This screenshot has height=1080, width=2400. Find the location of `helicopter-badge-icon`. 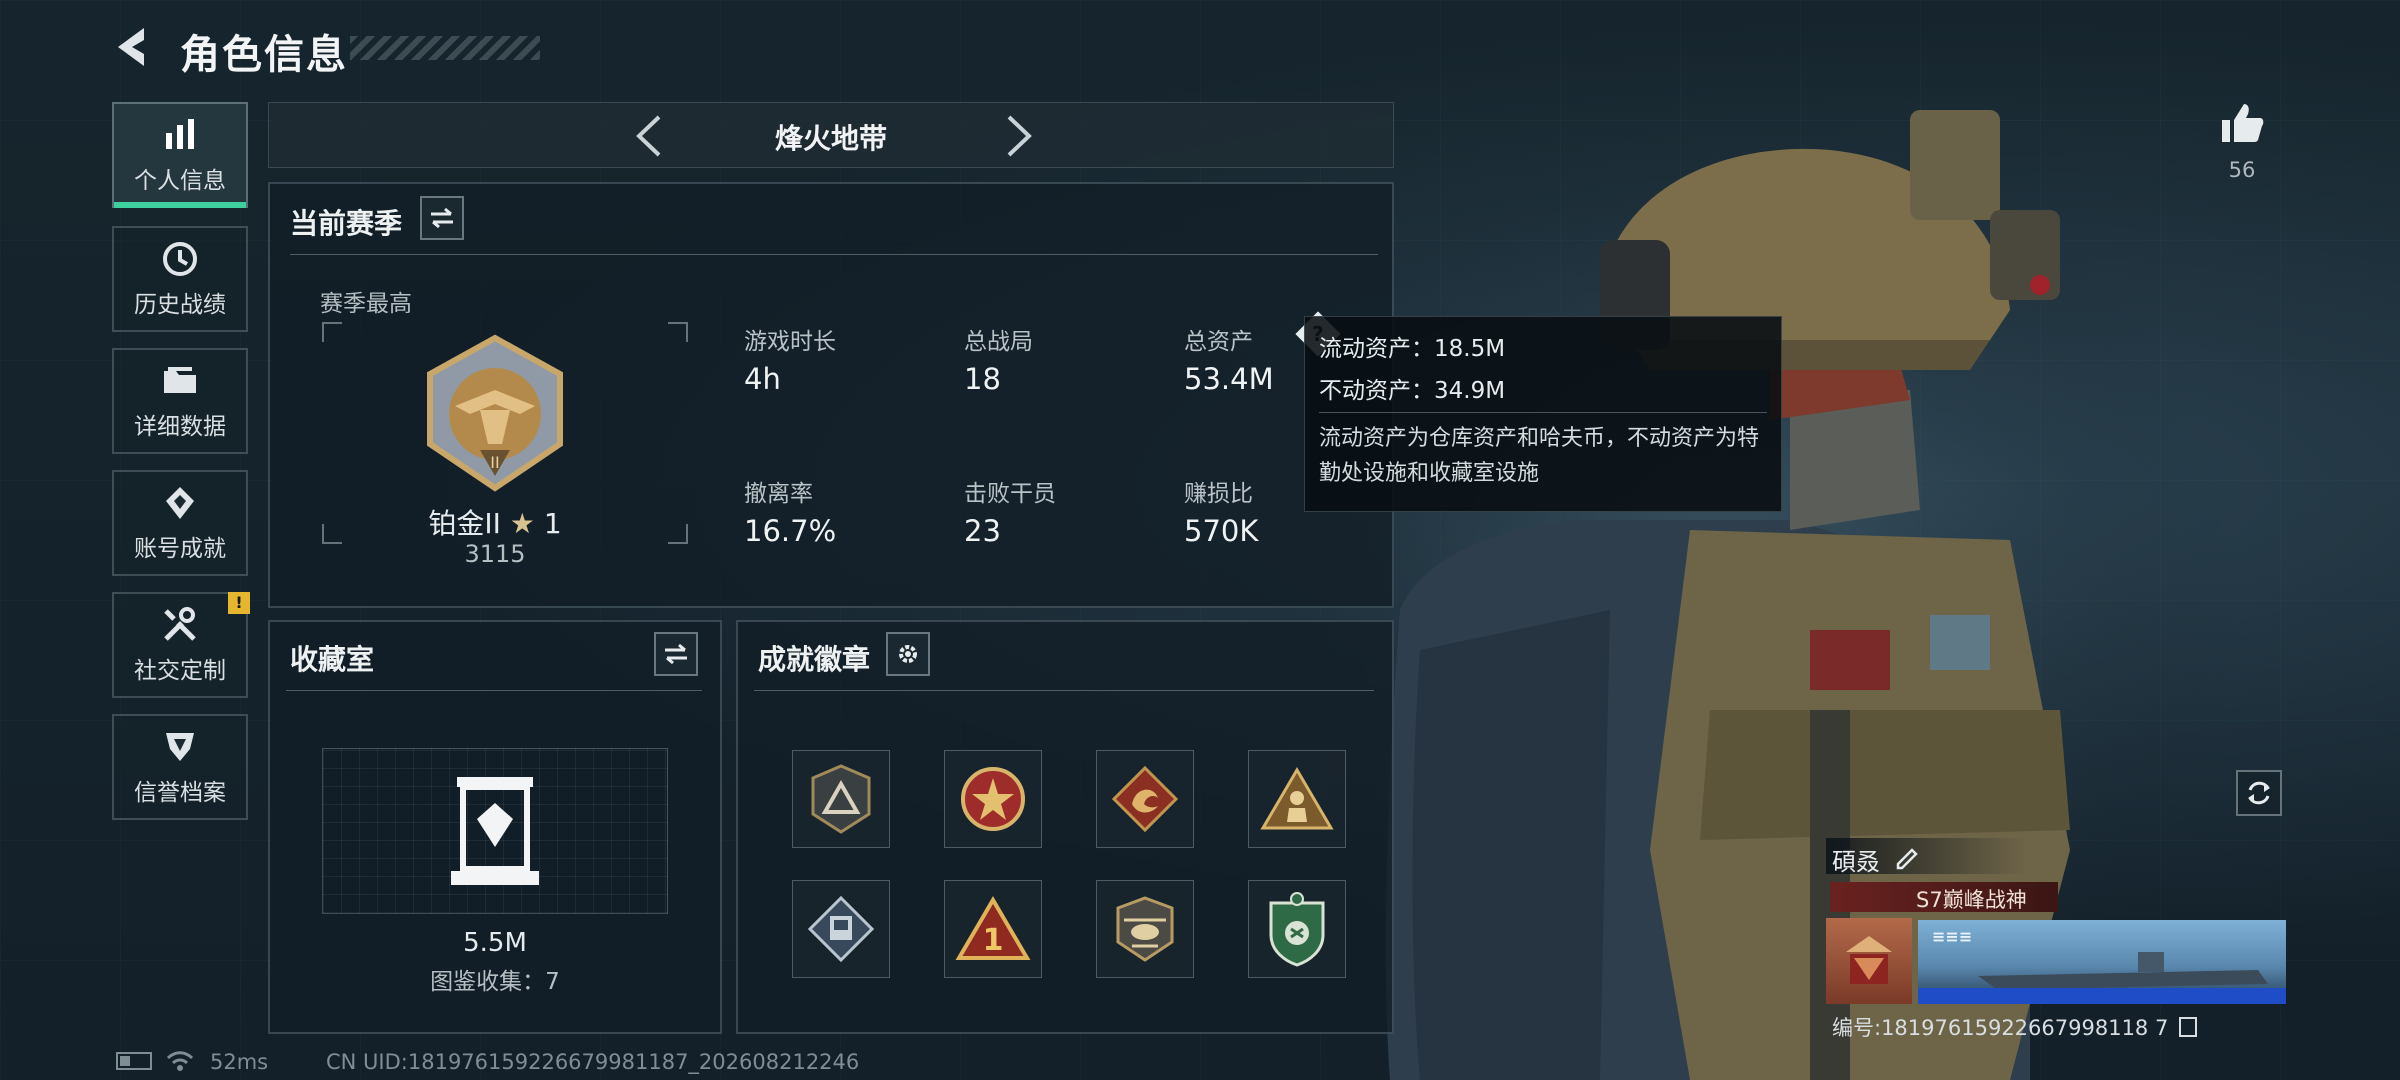

helicopter-badge-icon is located at coordinates (1145, 929).